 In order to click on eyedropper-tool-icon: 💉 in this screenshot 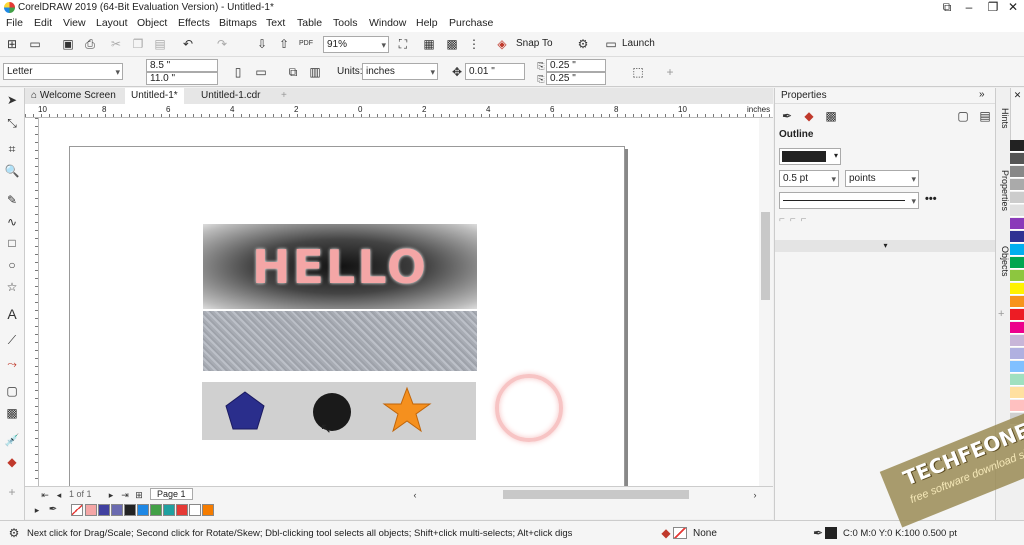, I will do `click(12, 440)`.